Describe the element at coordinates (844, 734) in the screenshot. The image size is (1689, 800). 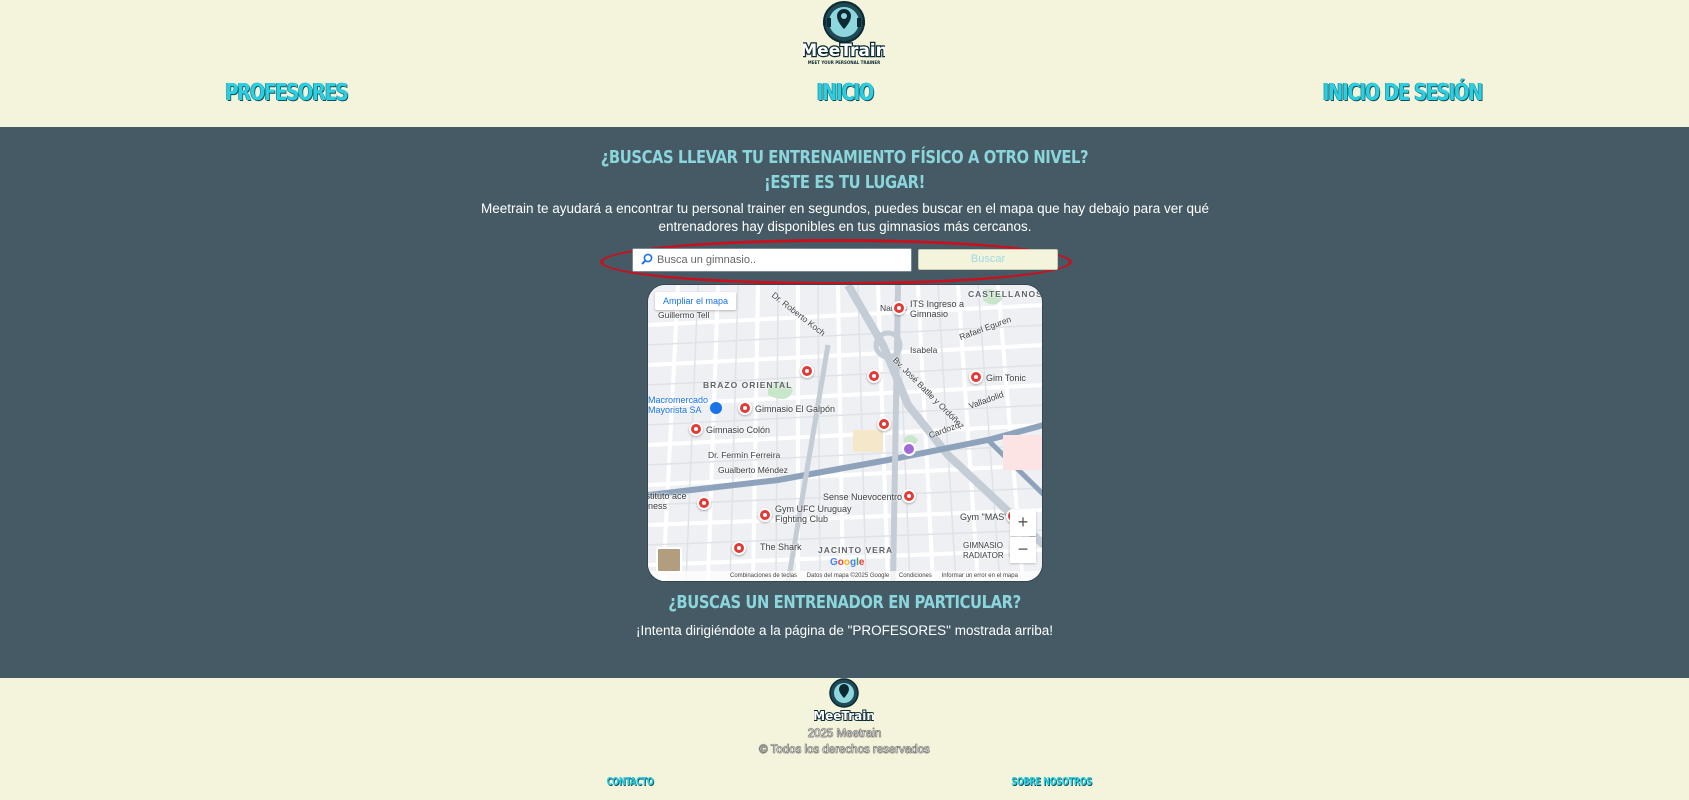
I see `footer-year: 2025 Meetrain` at that location.